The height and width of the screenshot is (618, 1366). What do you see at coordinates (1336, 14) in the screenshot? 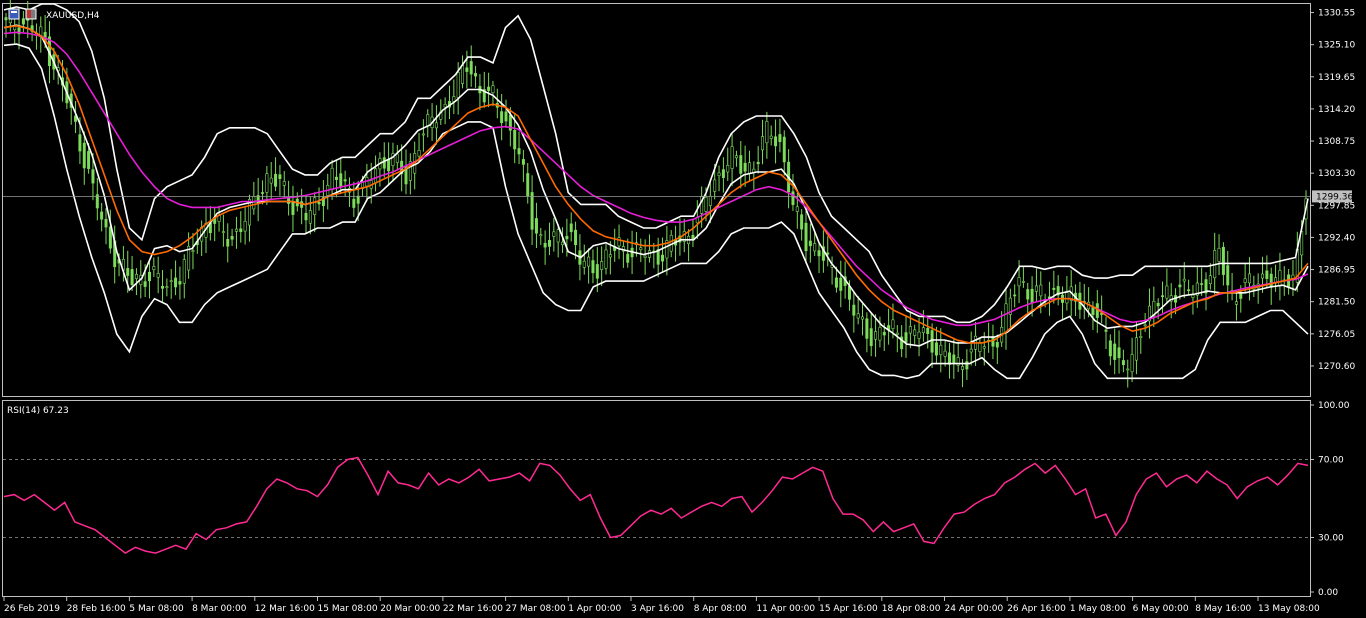
I see `price-tick-label: 1330.55` at bounding box center [1336, 14].